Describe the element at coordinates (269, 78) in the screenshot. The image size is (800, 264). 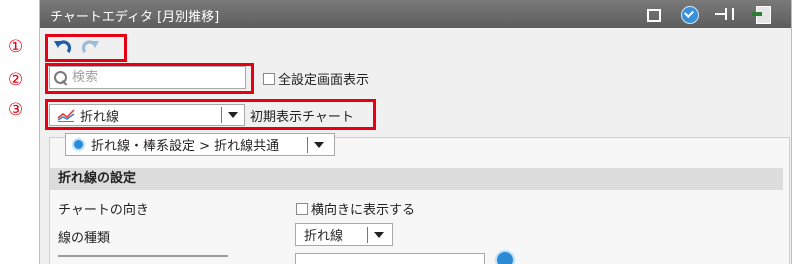
I see `all-settings-checkbox` at that location.